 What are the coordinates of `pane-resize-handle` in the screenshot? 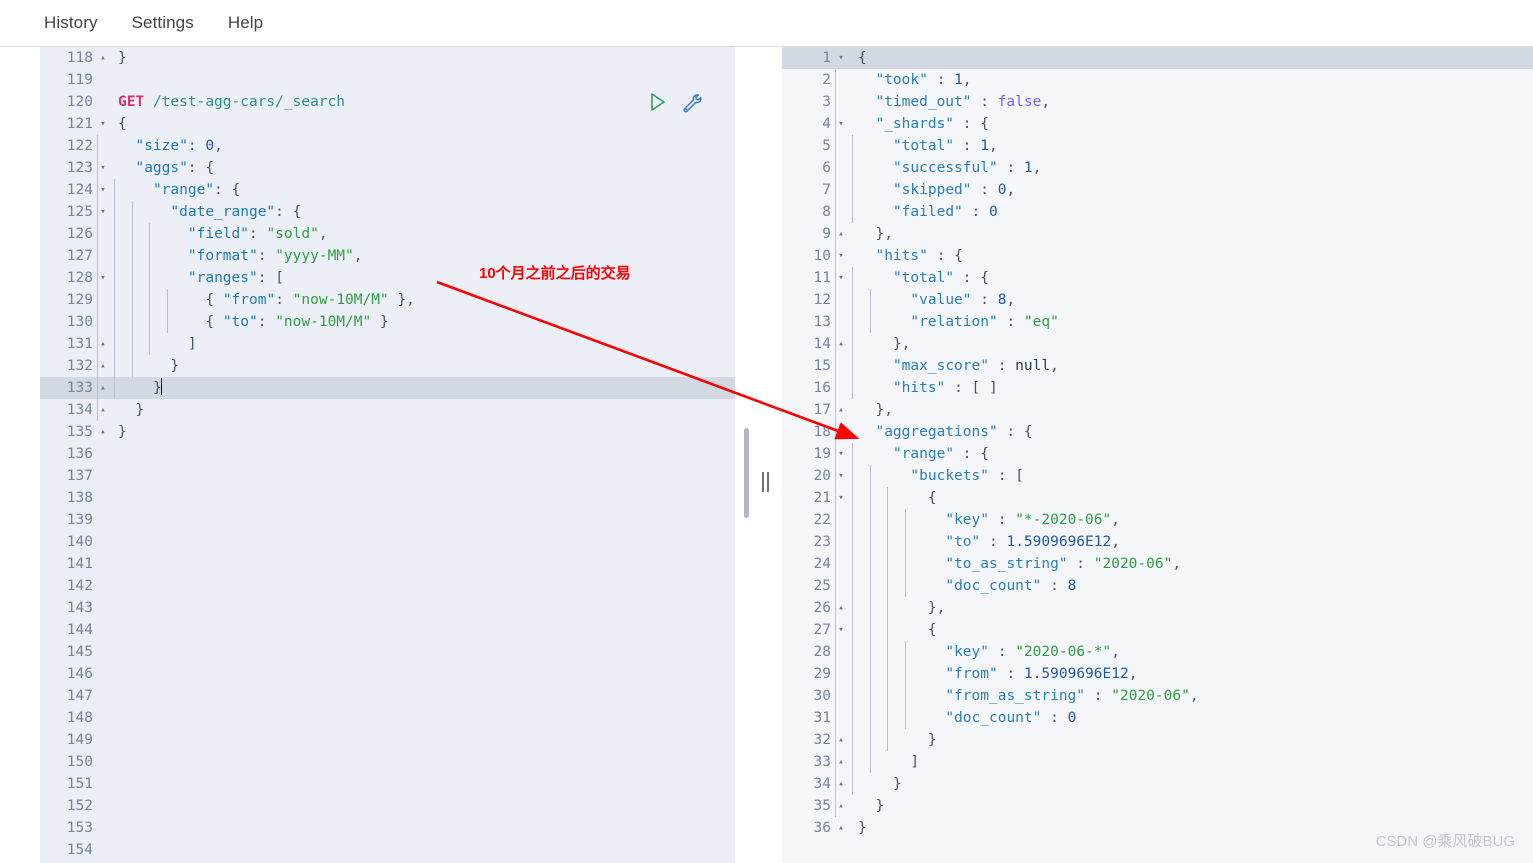 It's located at (765, 482).